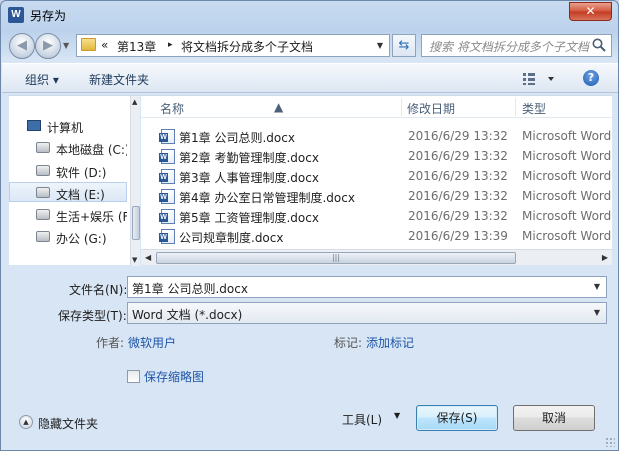 The image size is (619, 451). Describe the element at coordinates (119, 79) in the screenshot. I see `new-folder-button: 新建文件夹` at that location.